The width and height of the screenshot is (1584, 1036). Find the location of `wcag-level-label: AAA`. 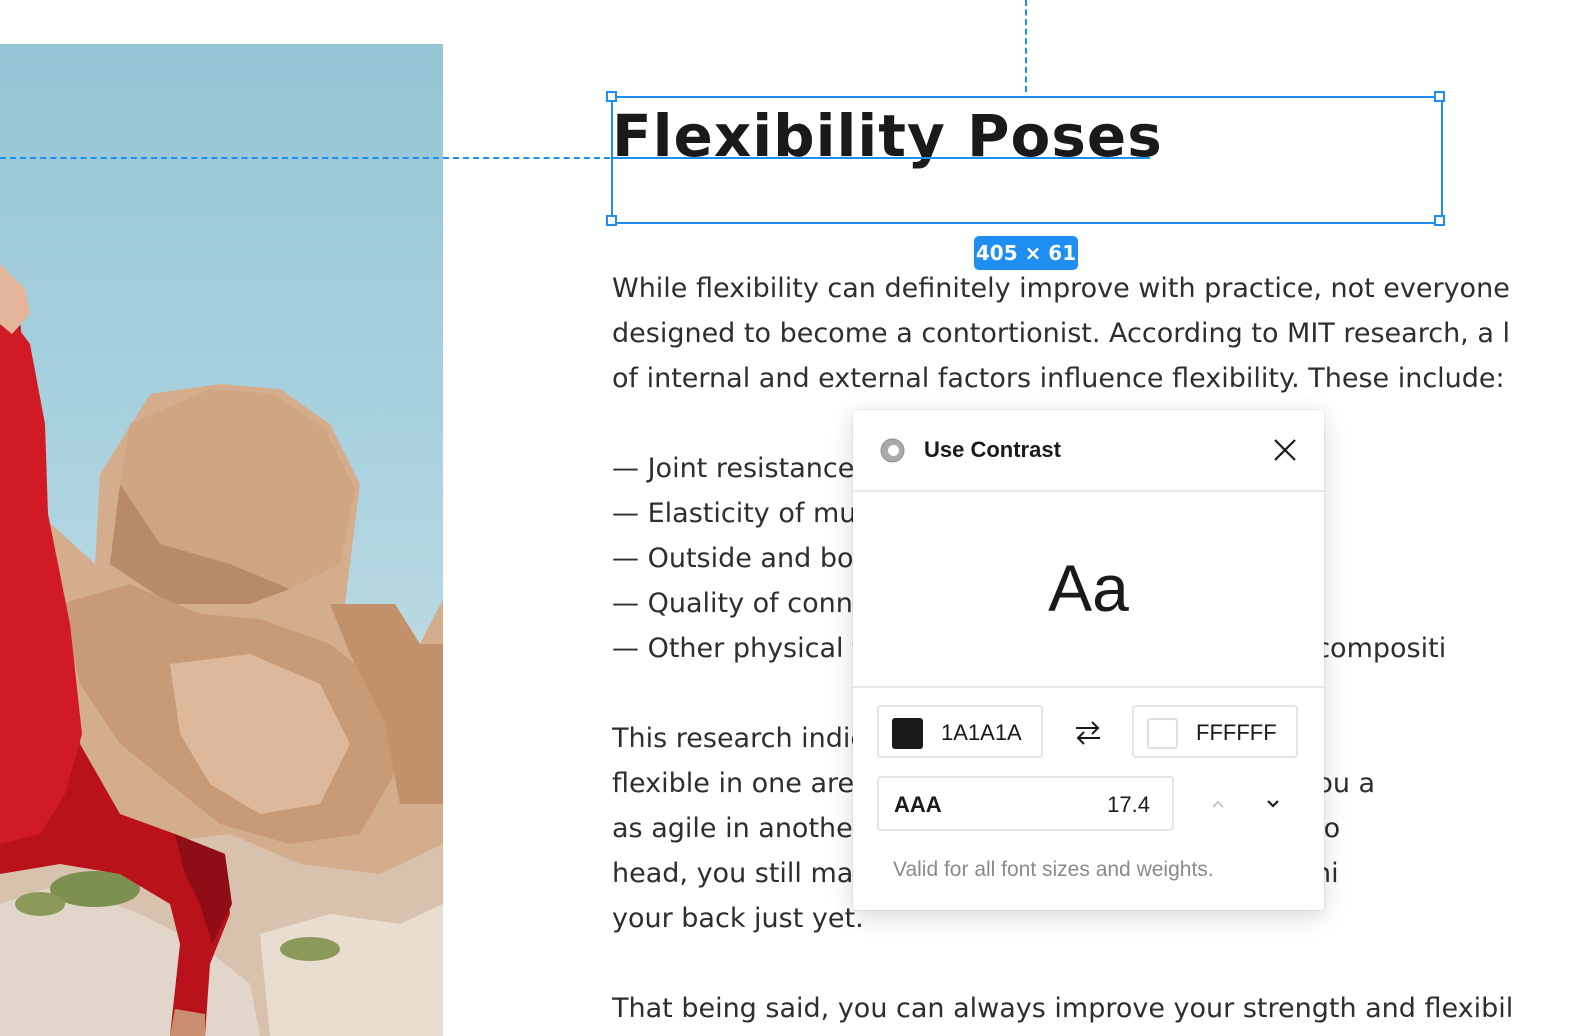

wcag-level-label: AAA is located at coordinates (918, 804).